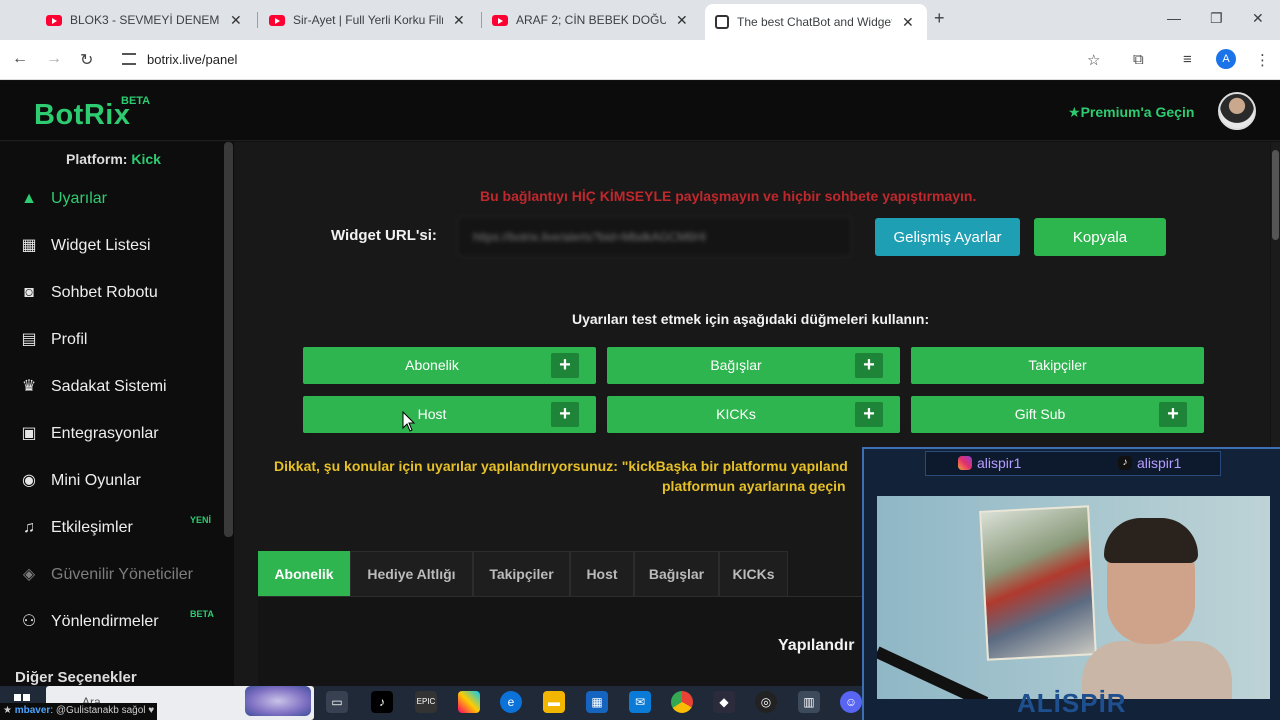 Image resolution: width=1280 pixels, height=720 pixels. What do you see at coordinates (112, 246) in the screenshot?
I see `sidebar-item-widget-list: ▦ Widget Listesi` at bounding box center [112, 246].